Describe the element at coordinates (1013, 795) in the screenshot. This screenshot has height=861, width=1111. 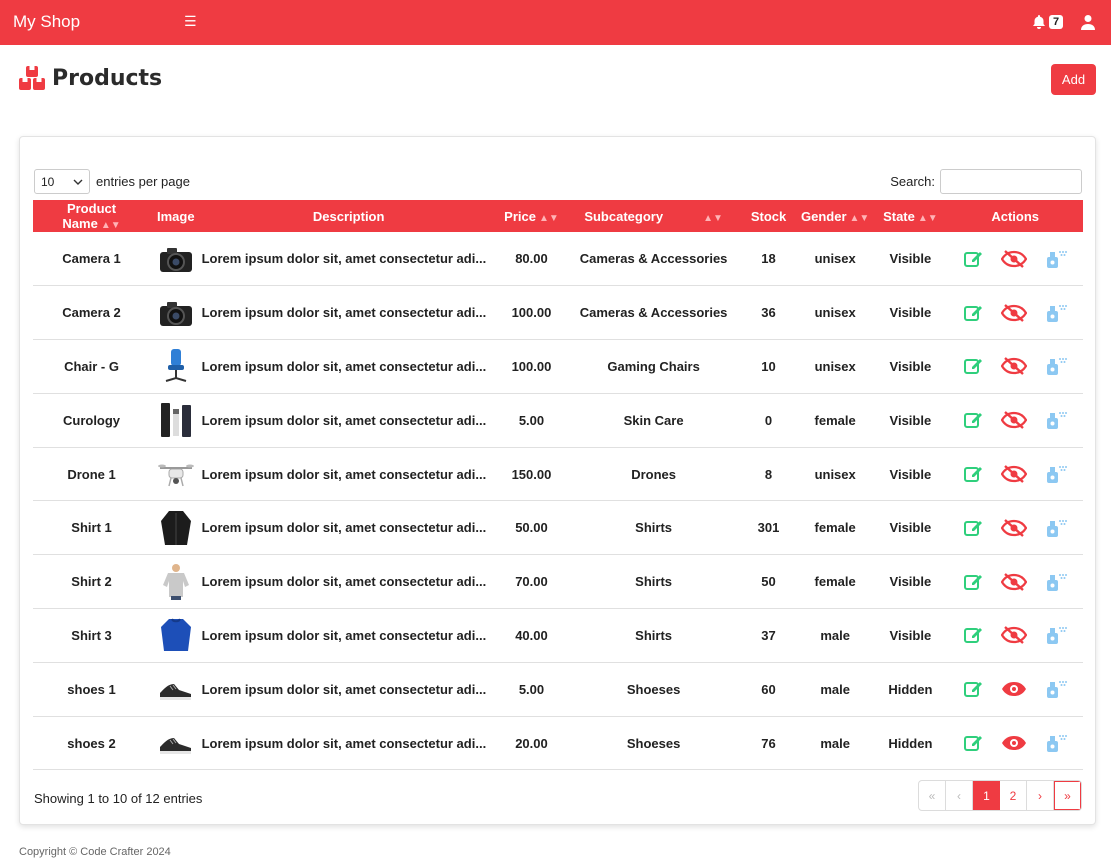
I see `page-2-button: 2` at that location.